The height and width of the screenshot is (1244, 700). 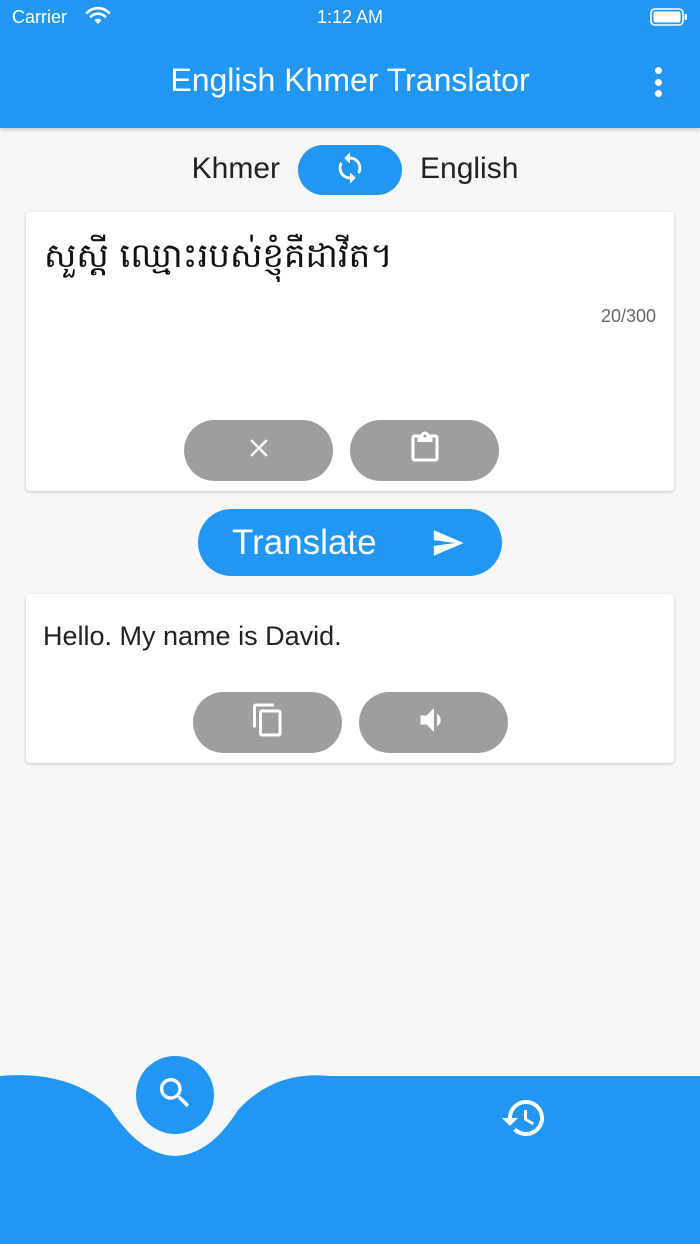 I want to click on search-tab-button, so click(x=175, y=1095).